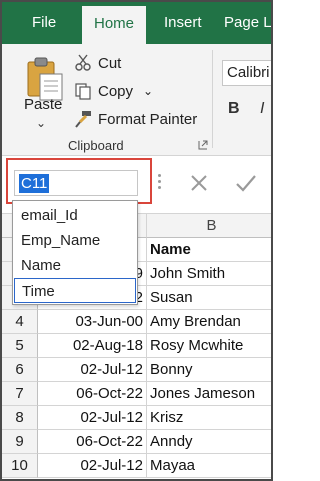 The image size is (320, 481). What do you see at coordinates (209, 322) in the screenshot?
I see `cell-column-b: Amy Brendan` at bounding box center [209, 322].